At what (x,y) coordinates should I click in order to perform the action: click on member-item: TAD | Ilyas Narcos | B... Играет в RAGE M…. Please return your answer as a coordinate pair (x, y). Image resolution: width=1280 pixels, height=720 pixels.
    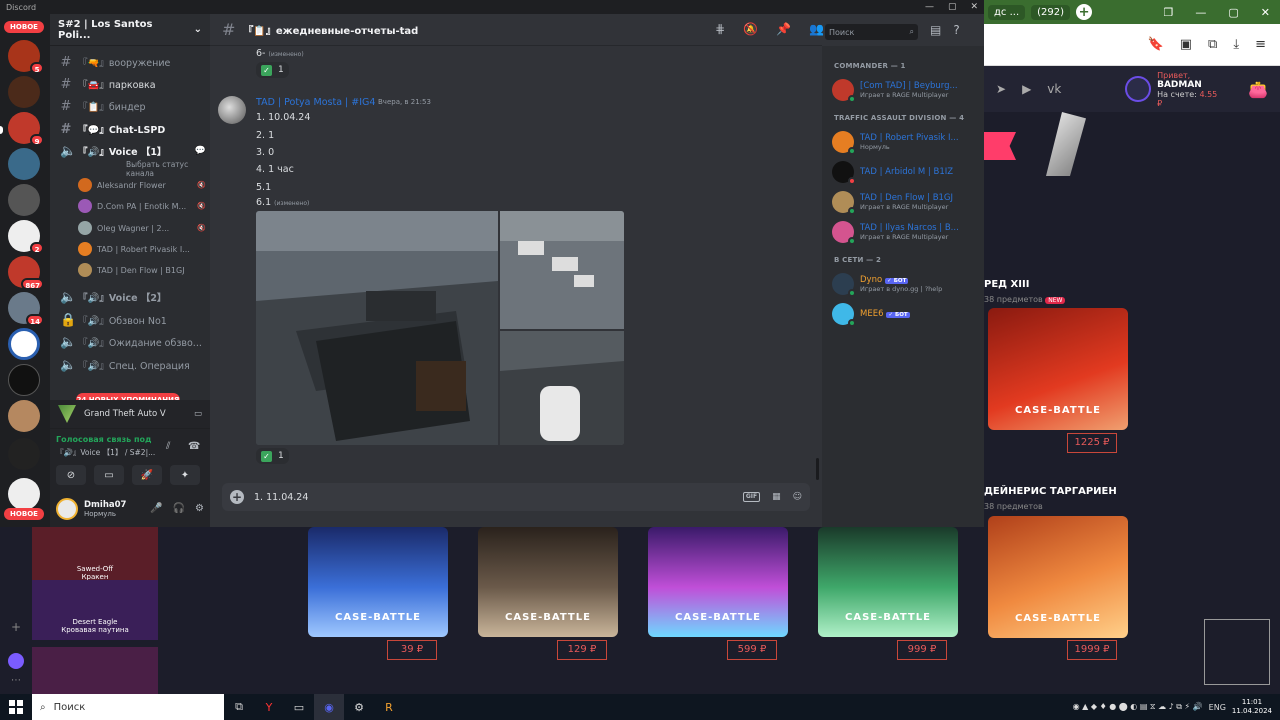
    Looking at the image, I should click on (906, 232).